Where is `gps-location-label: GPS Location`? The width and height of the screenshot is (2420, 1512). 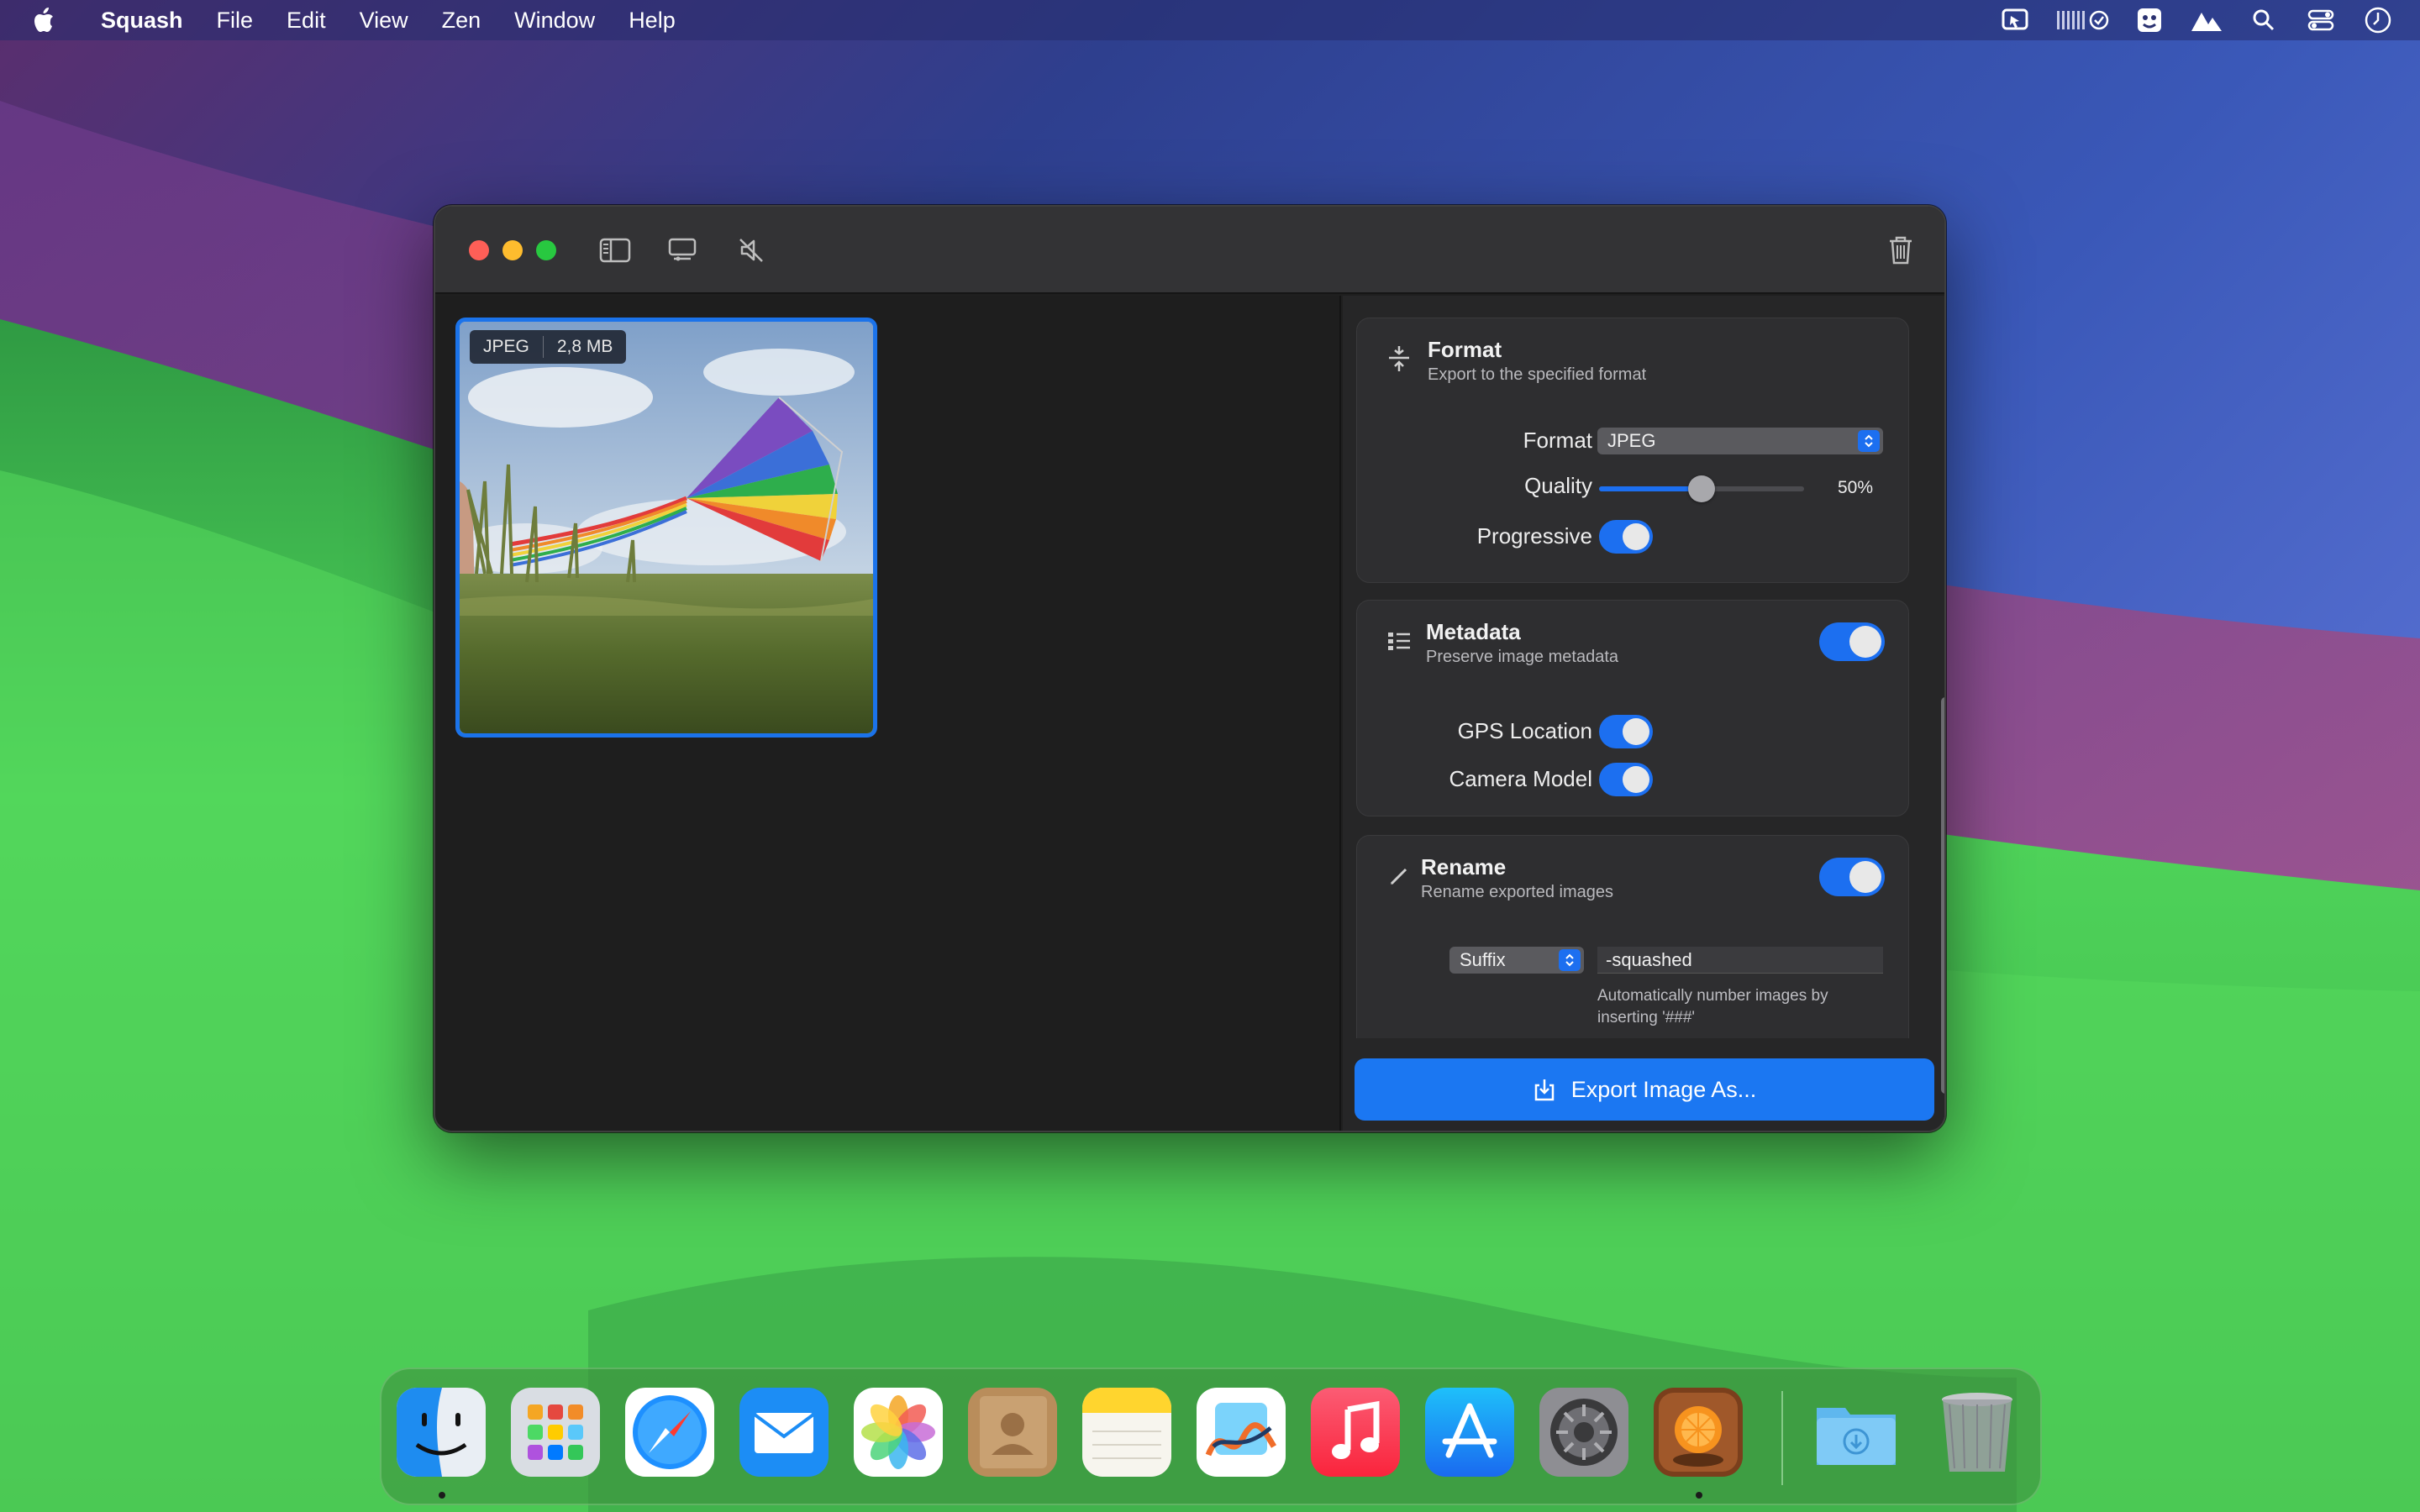 gps-location-label: GPS Location is located at coordinates (1525, 730).